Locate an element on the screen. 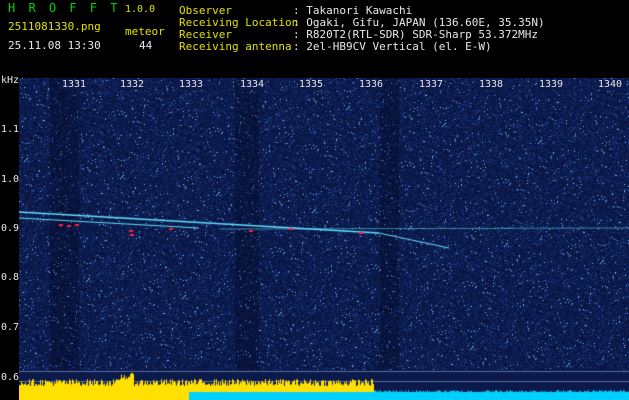  x-tick-label: 1340 is located at coordinates (610, 84).